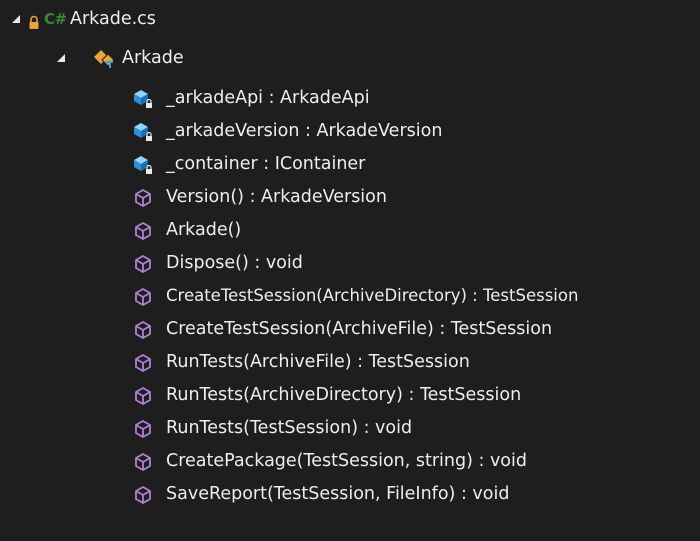 Image resolution: width=700 pixels, height=541 pixels. What do you see at coordinates (55, 19) in the screenshot?
I see `csharp-file-badge: C#` at bounding box center [55, 19].